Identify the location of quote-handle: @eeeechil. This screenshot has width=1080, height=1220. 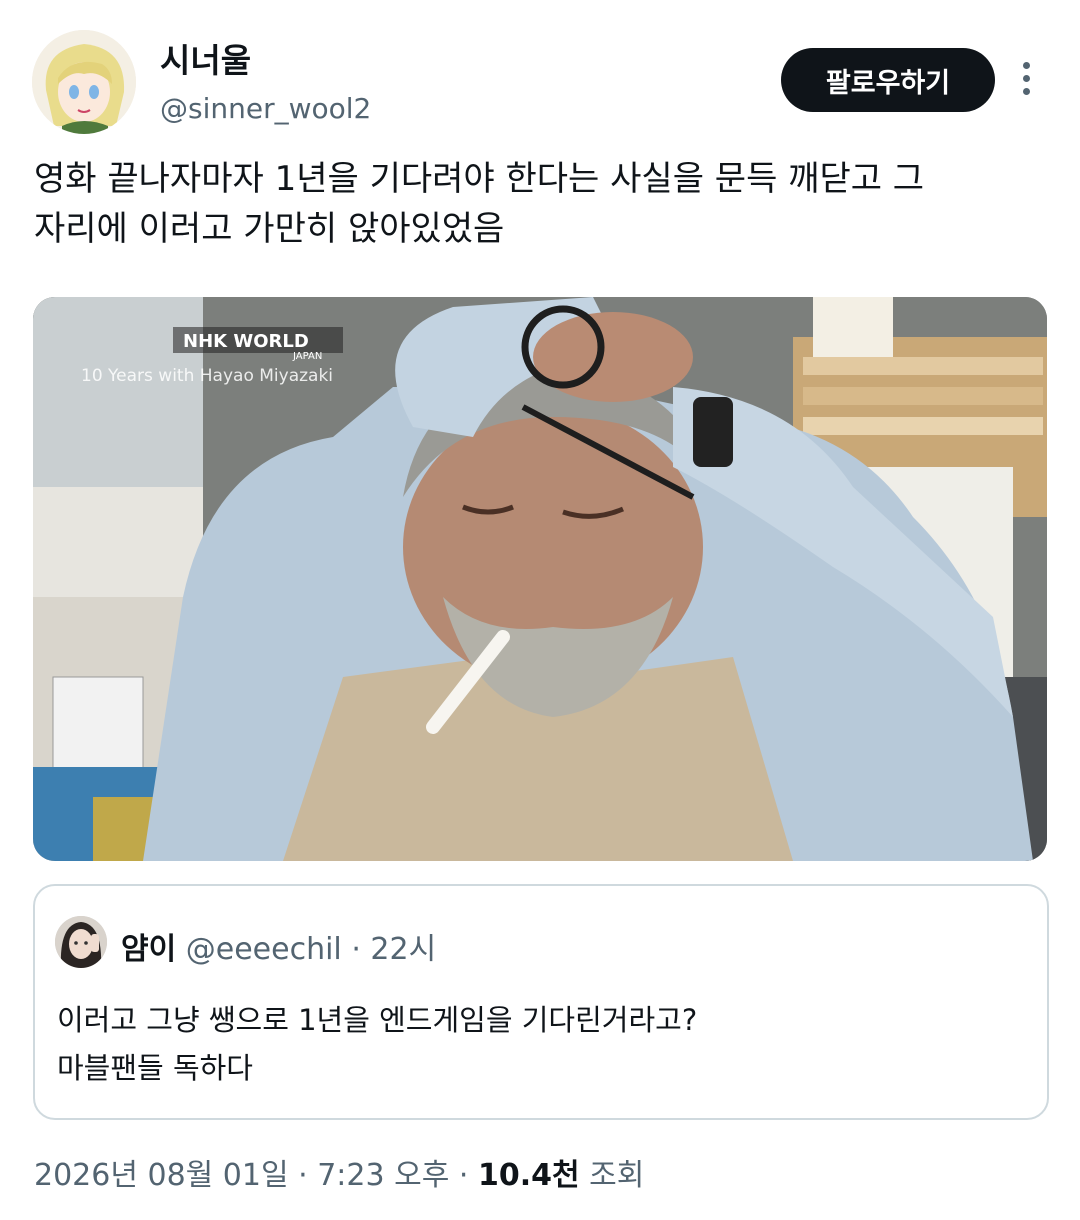
(263, 949).